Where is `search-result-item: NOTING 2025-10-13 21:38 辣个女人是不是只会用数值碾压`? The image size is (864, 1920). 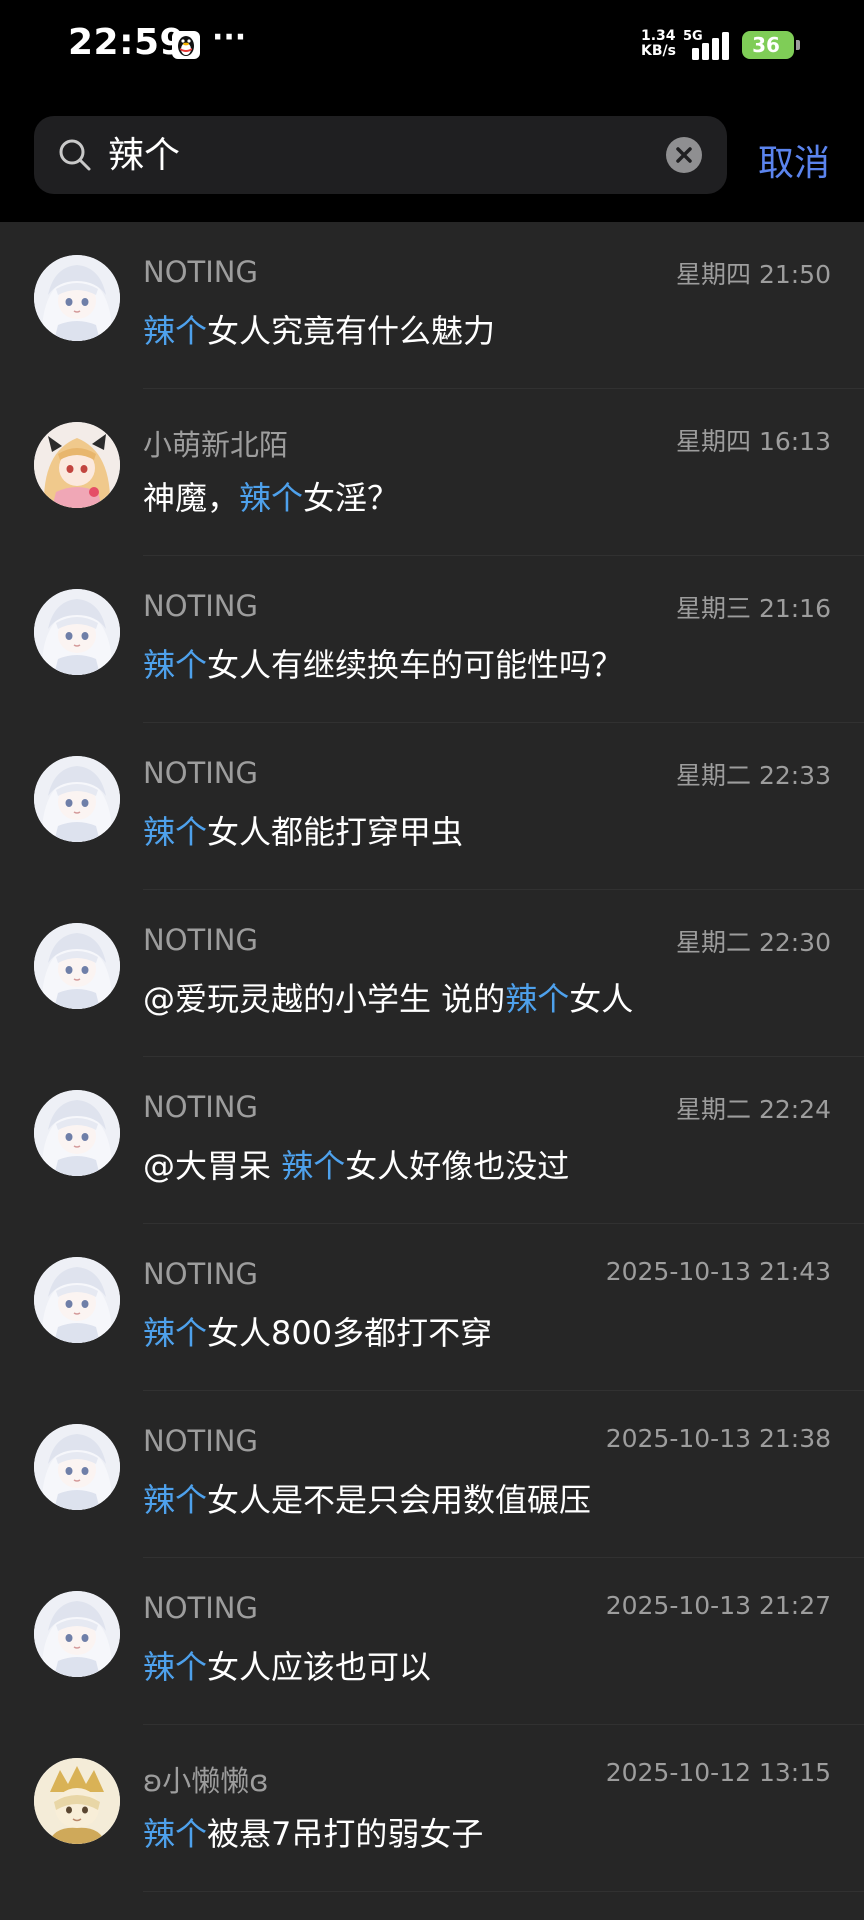 search-result-item: NOTING 2025-10-13 21:38 辣个女人是不是只会用数值碾压 is located at coordinates (432, 1474).